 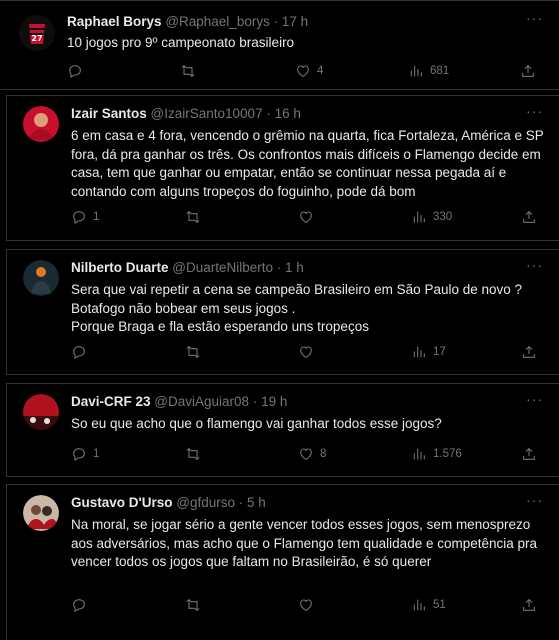 What do you see at coordinates (428, 71) in the screenshot?
I see `views-button: 681` at bounding box center [428, 71].